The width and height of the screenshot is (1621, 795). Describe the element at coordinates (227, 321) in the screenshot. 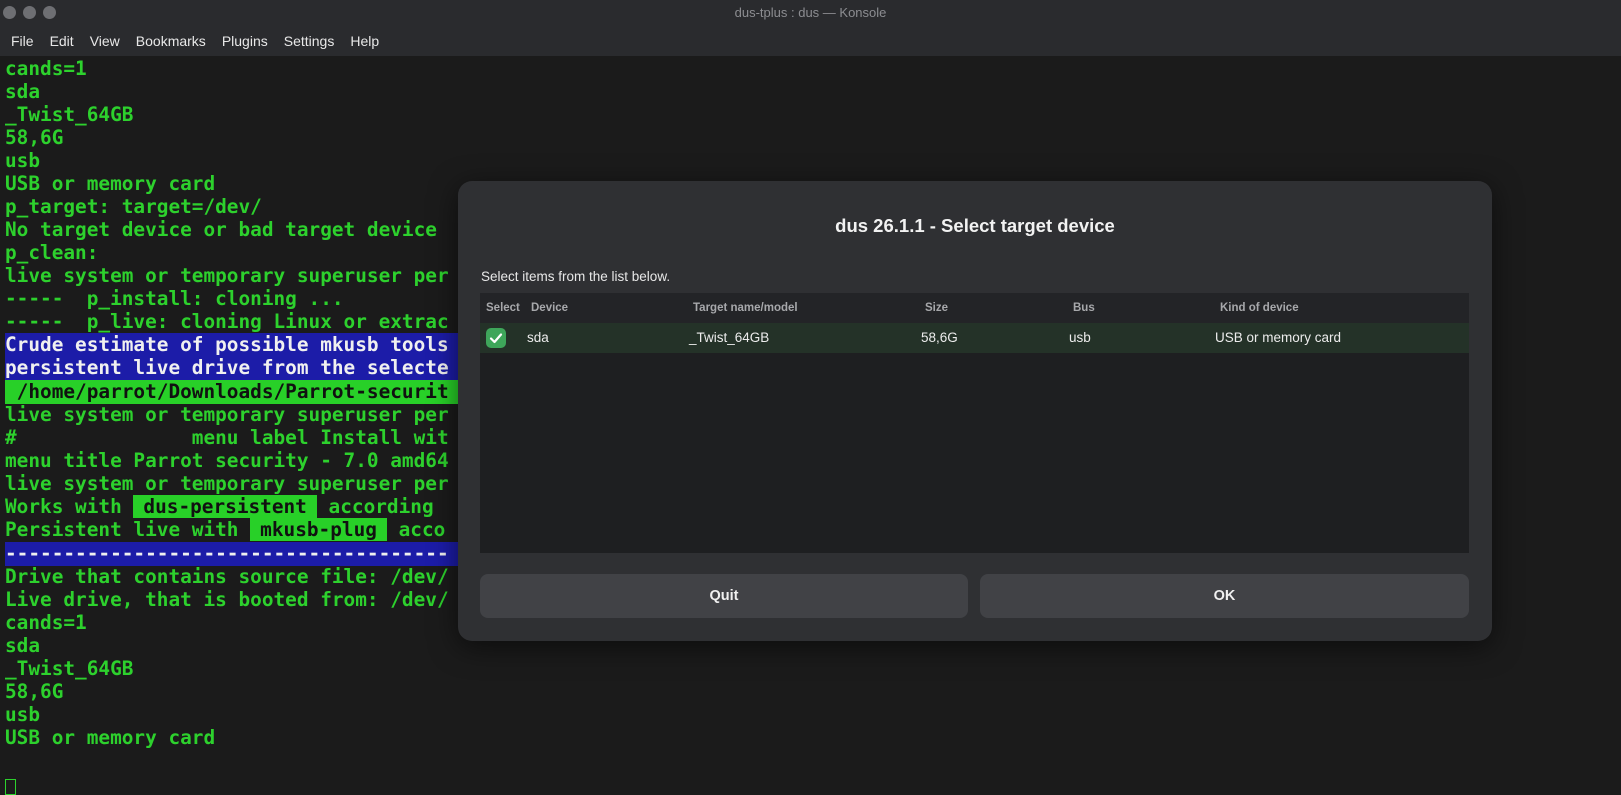

I see `terminal-line: ----- p_live: cloning Linux or extrac` at that location.